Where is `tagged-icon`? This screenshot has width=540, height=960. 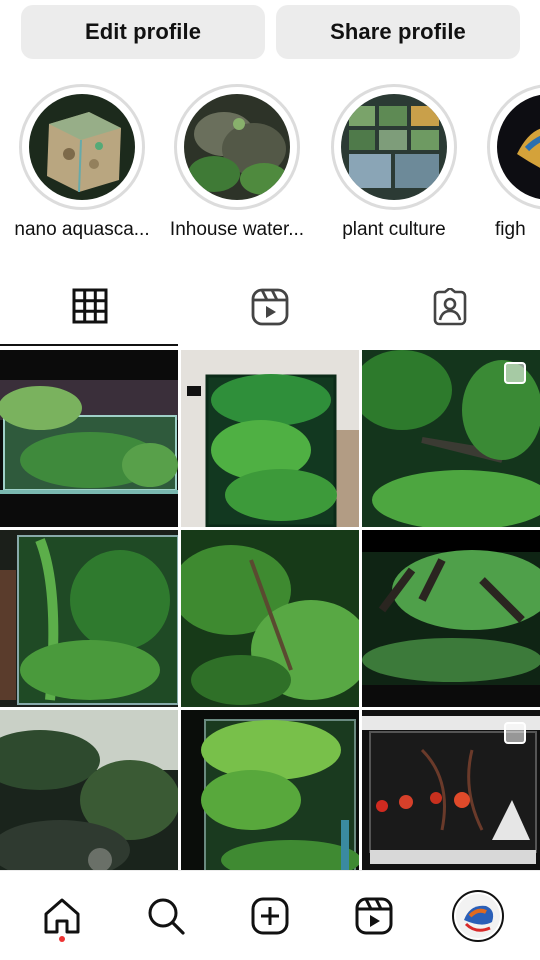
tagged-icon is located at coordinates (450, 307).